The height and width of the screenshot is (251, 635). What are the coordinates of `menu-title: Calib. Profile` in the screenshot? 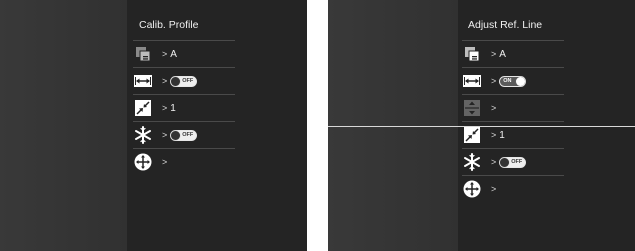 It's located at (169, 25).